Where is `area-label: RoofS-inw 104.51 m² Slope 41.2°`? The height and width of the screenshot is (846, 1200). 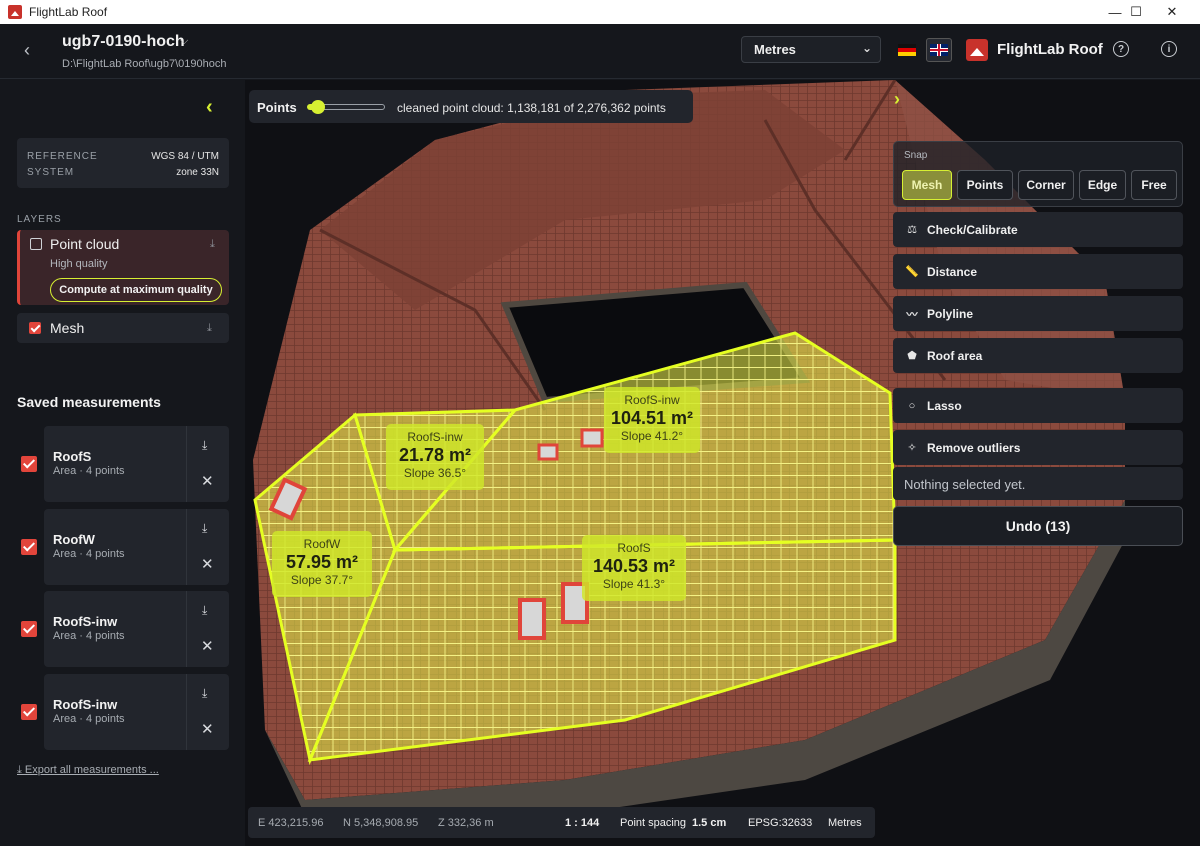
area-label: RoofS-inw 104.51 m² Slope 41.2° is located at coordinates (652, 420).